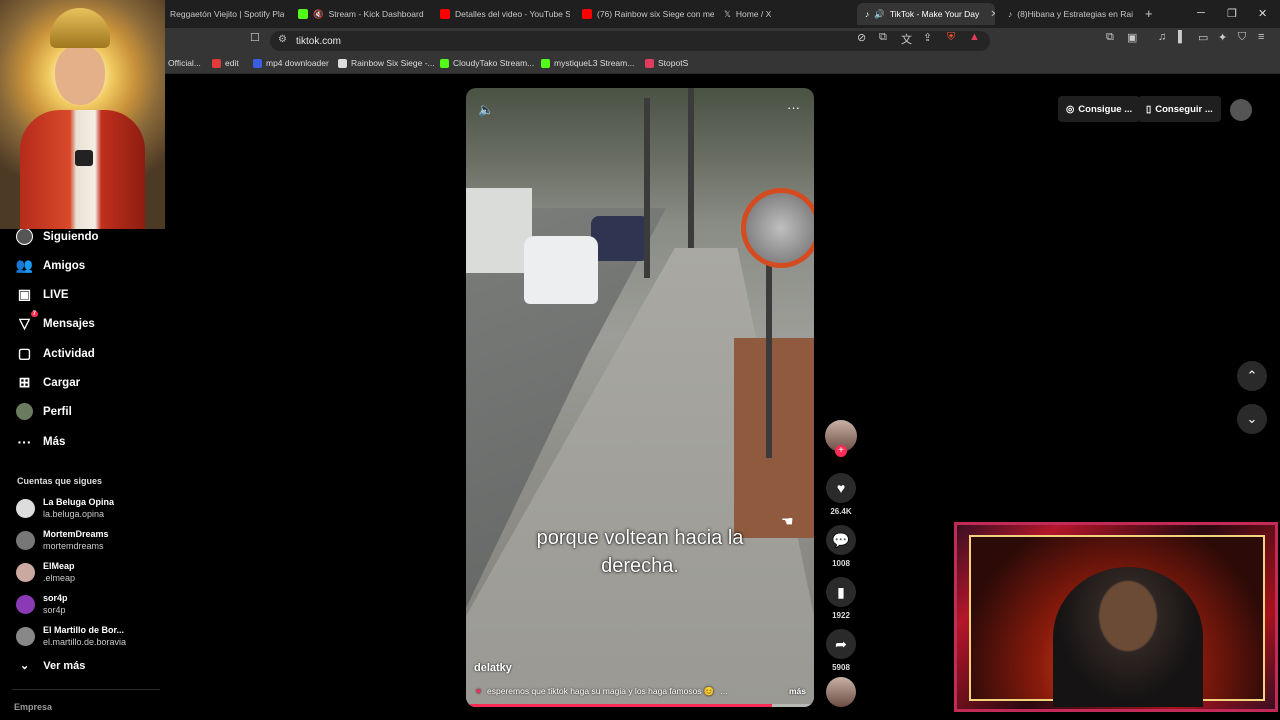 The width and height of the screenshot is (1280, 720). I want to click on bookmark-edit: edit, so click(225, 63).